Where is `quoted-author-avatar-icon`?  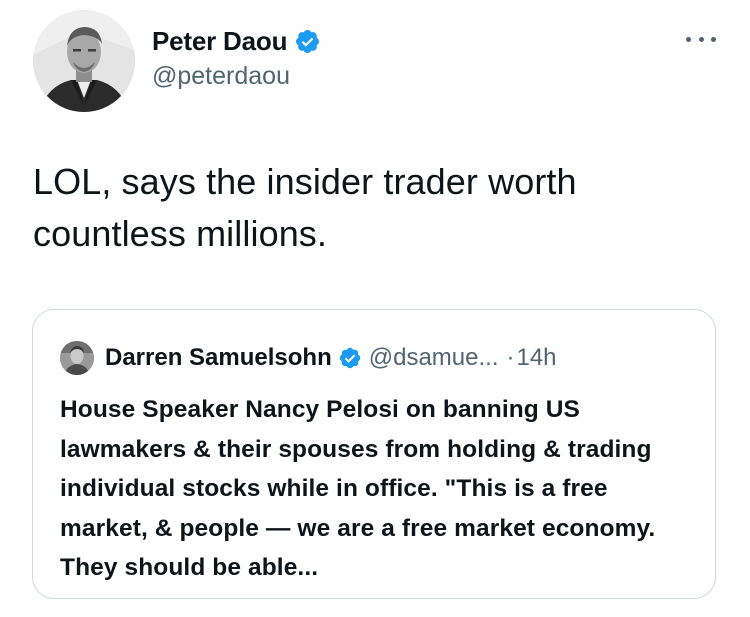 quoted-author-avatar-icon is located at coordinates (77, 358).